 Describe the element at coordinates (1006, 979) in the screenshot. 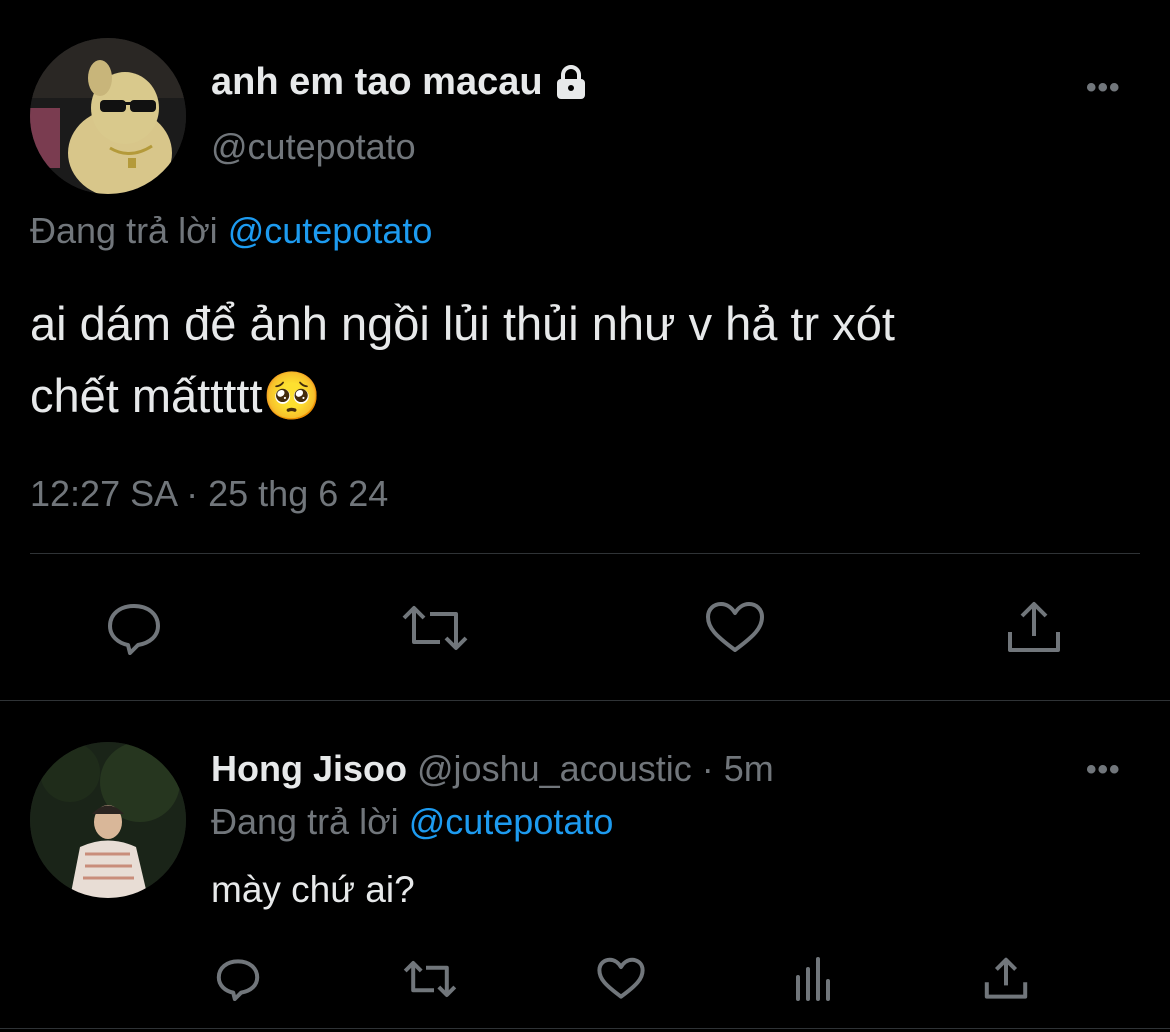

I see `reply-share-icon` at that location.